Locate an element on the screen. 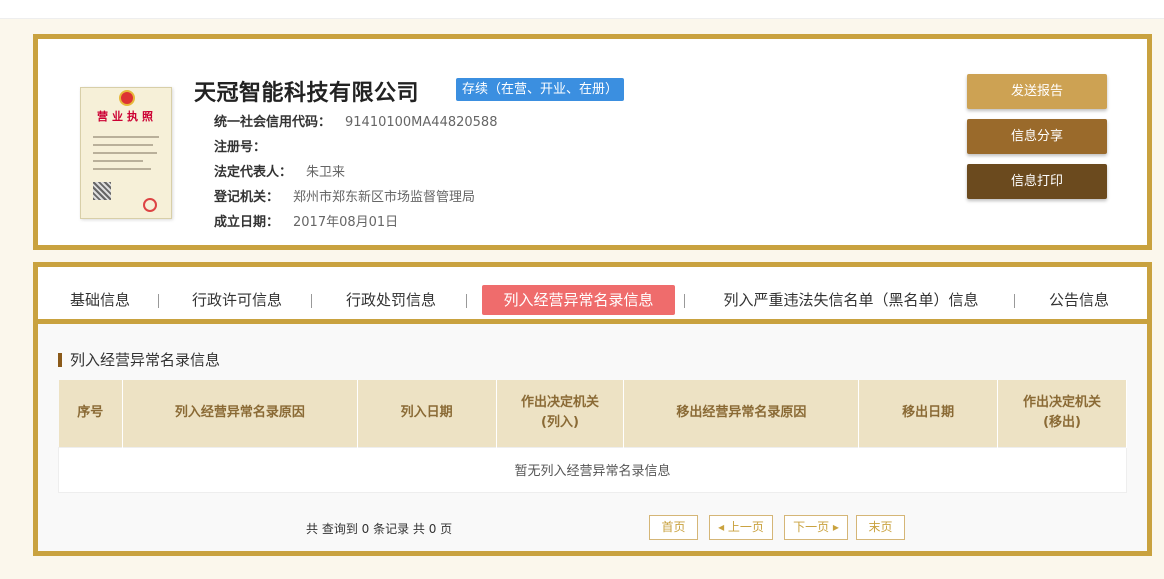 This screenshot has width=1164, height=579. prev-page-button: ◂ 上一页 is located at coordinates (741, 527).